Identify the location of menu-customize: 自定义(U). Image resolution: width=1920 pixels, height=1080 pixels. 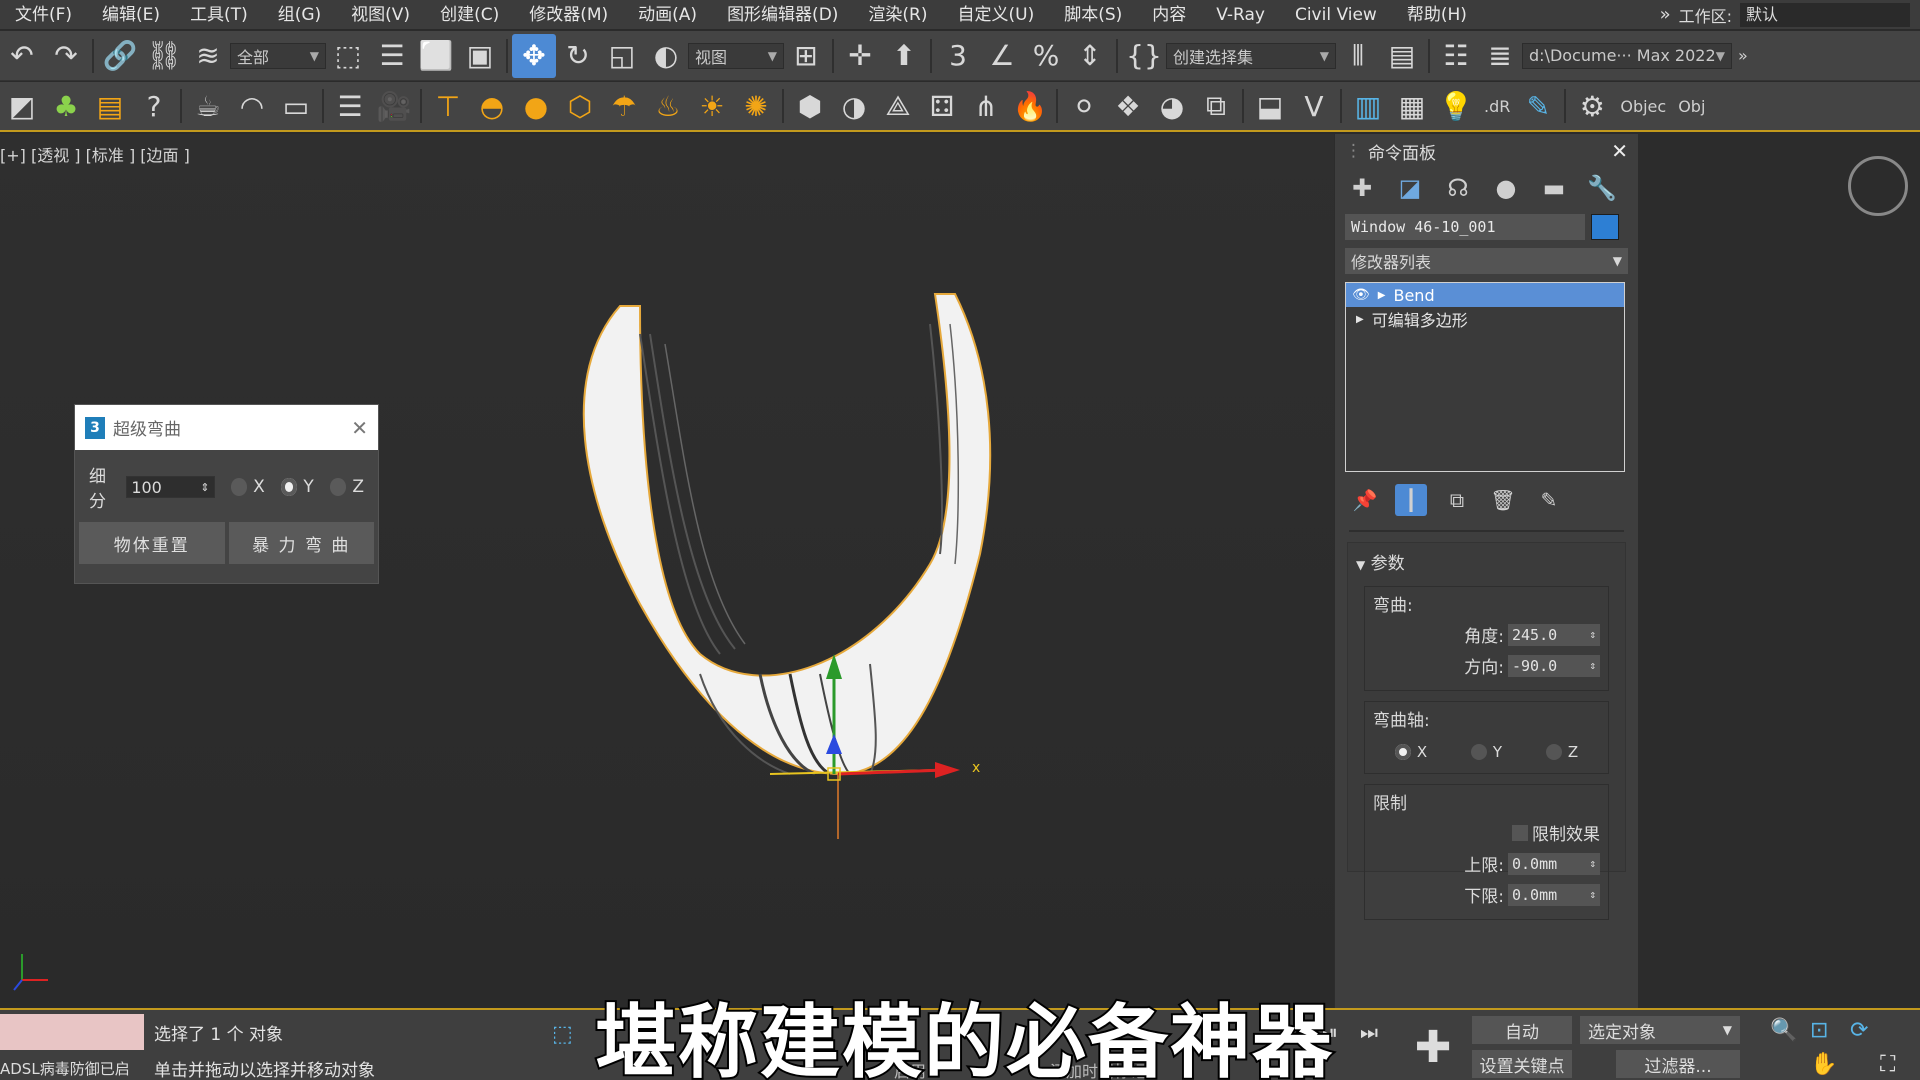
(996, 15).